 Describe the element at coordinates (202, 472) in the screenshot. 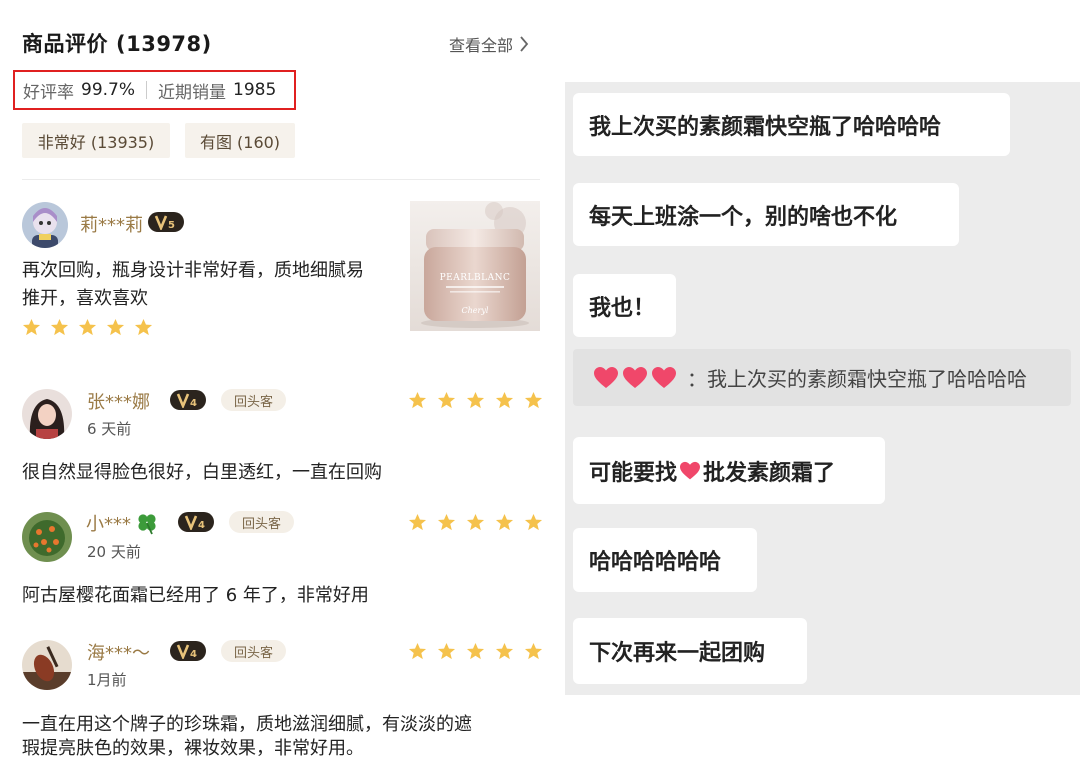

I see `review-text: 很自然显得脸色很好，白里透红，一直在回购` at that location.